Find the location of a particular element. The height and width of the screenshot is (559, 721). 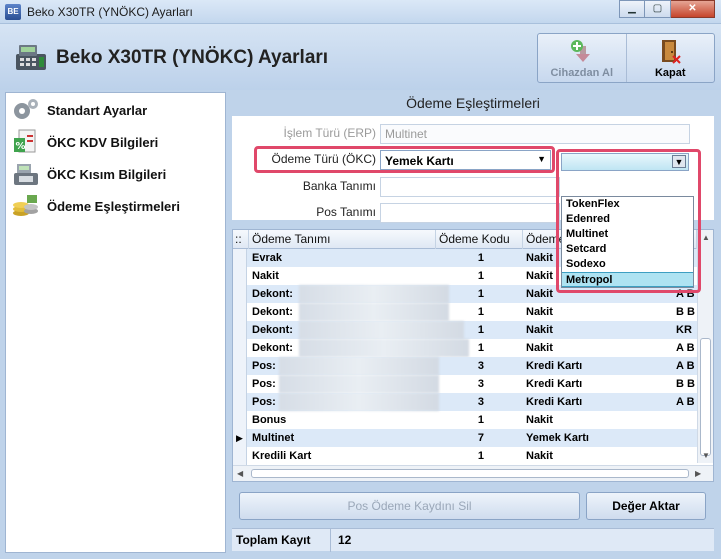

cell-odeme-tanimi: Kredili Kart is located at coordinates (282, 456).